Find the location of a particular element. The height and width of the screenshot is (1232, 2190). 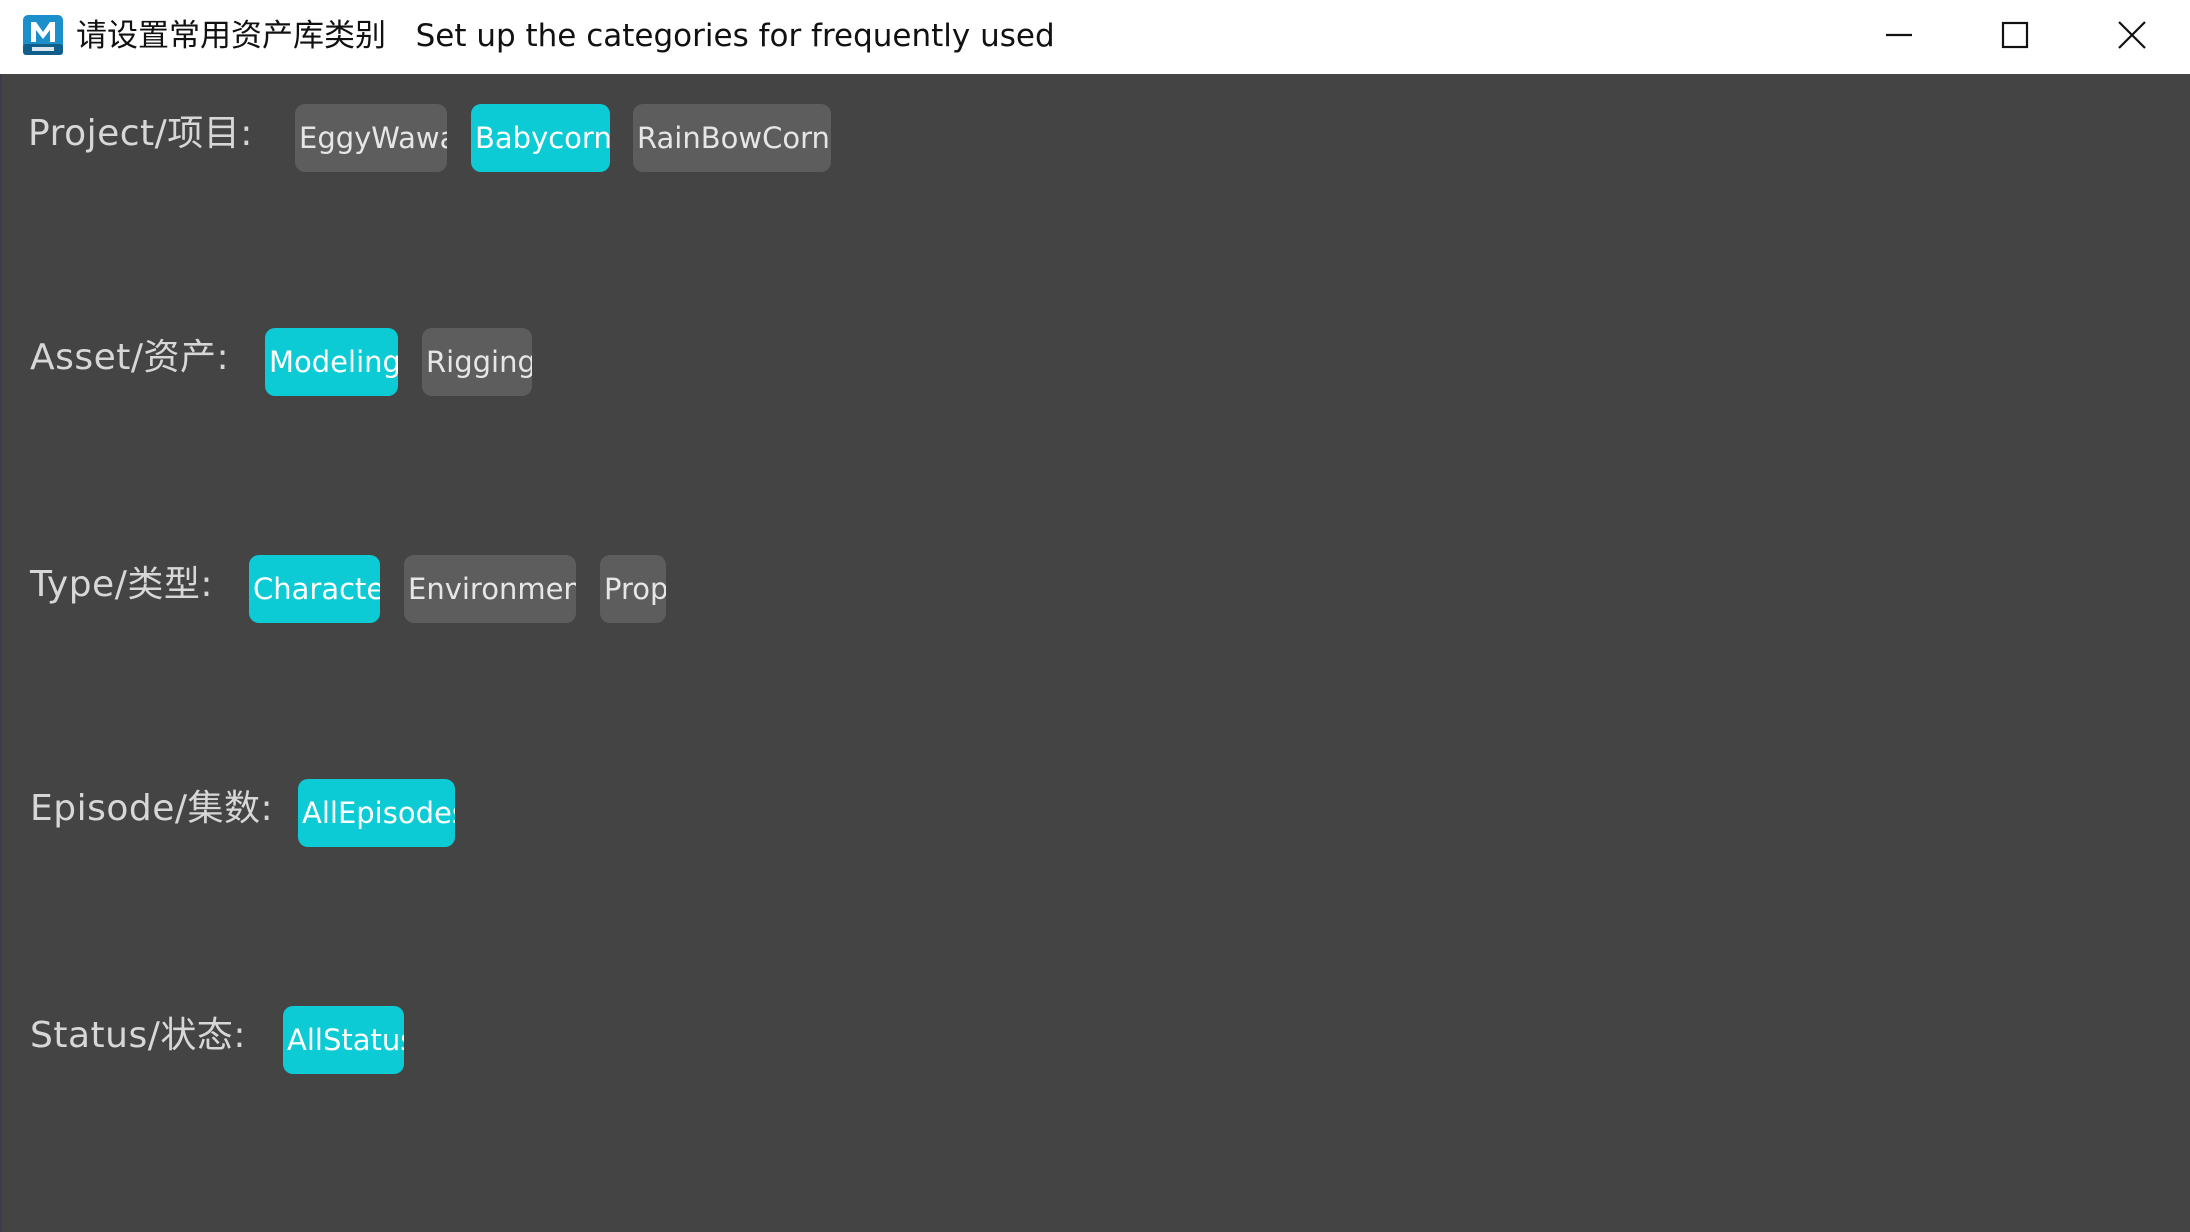

minimize-button is located at coordinates (1899, 35).